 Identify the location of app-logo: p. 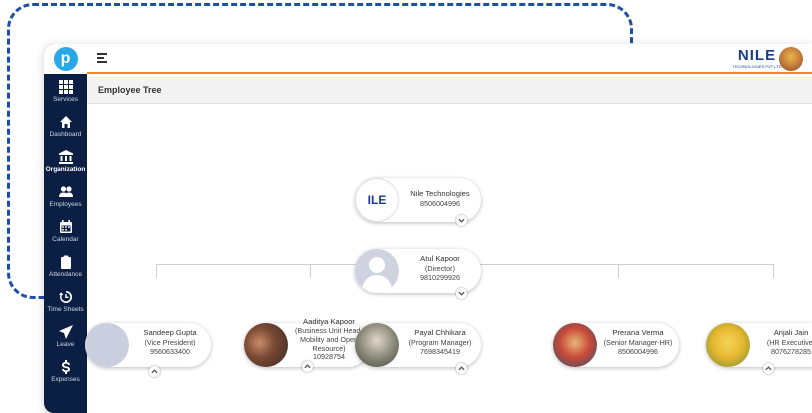
(65, 59).